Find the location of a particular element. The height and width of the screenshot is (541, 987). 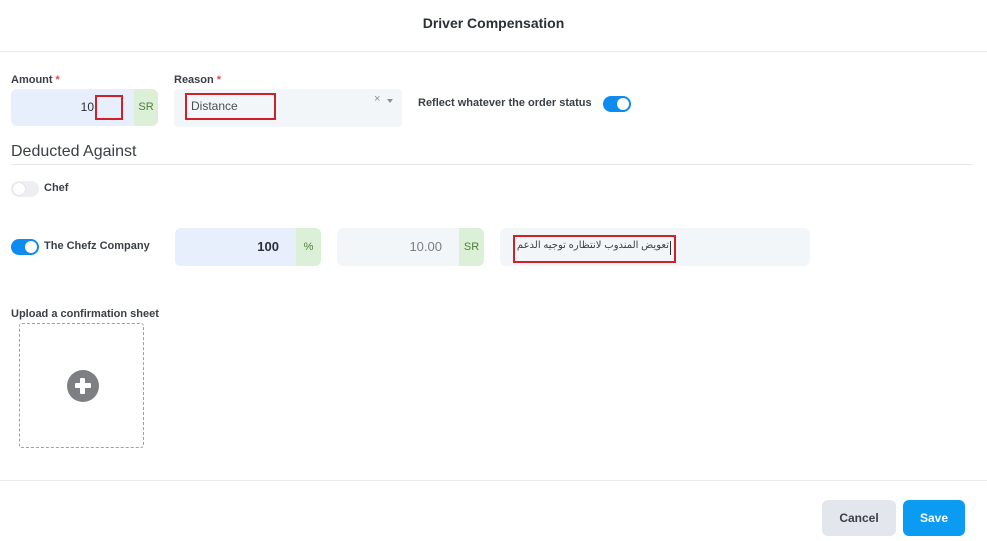

note-text: تعويض المندوب لانتظاره توجيه الدعم is located at coordinates (593, 245).